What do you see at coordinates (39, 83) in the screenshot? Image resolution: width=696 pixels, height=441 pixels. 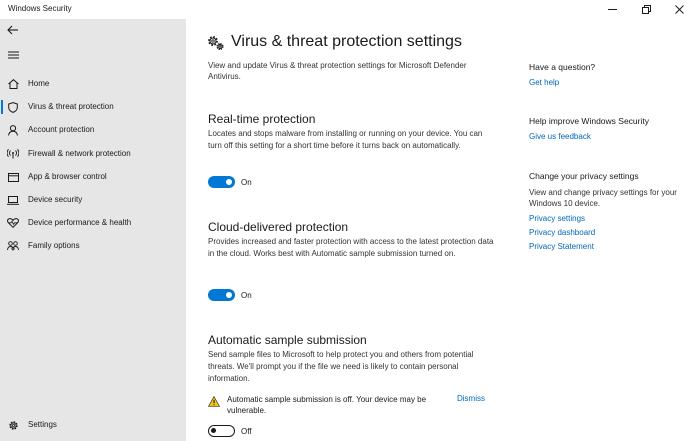 I see `sidebar-item-label: Home` at bounding box center [39, 83].